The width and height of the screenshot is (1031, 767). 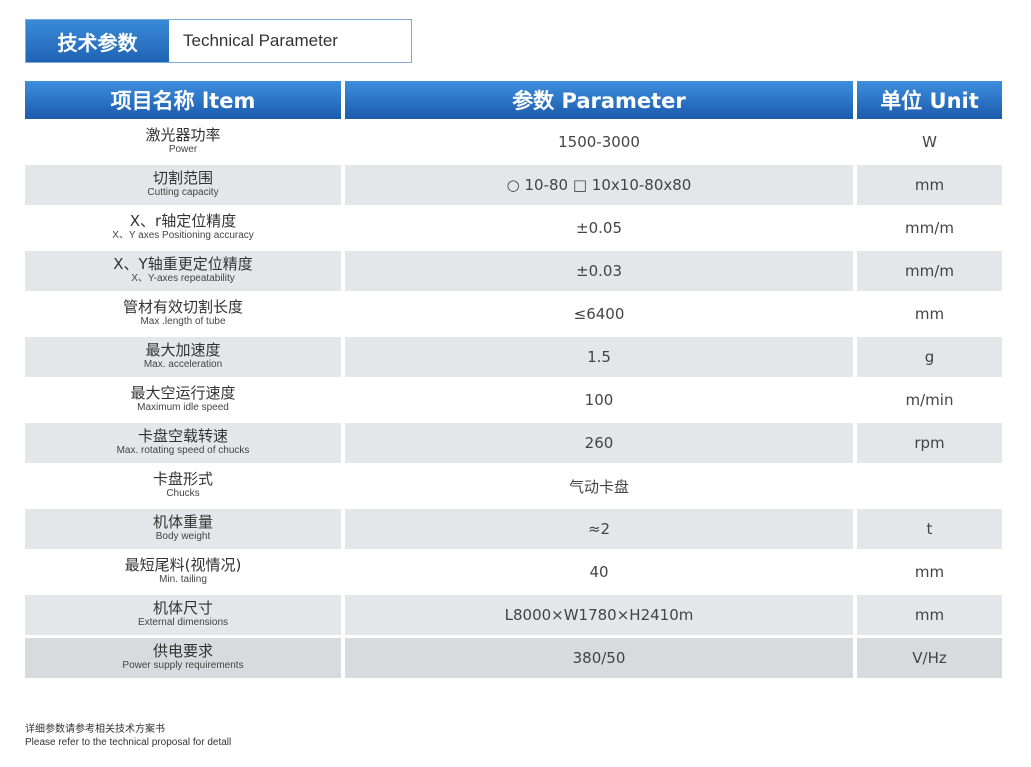 I want to click on section-title-en: Technical Parameter, so click(x=260, y=40).